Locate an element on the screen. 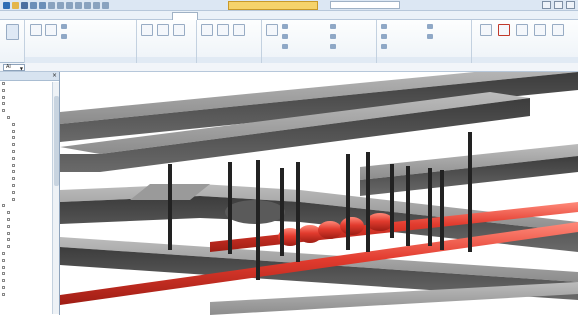 The image size is (578, 315). undo-icon is located at coordinates (33, 5).